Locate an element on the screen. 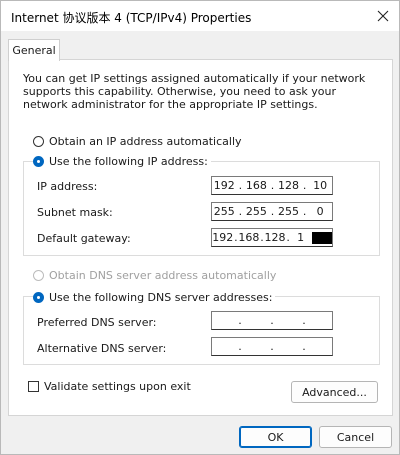  default-gateway-input: 192. 168. 128. 1 is located at coordinates (272, 237).